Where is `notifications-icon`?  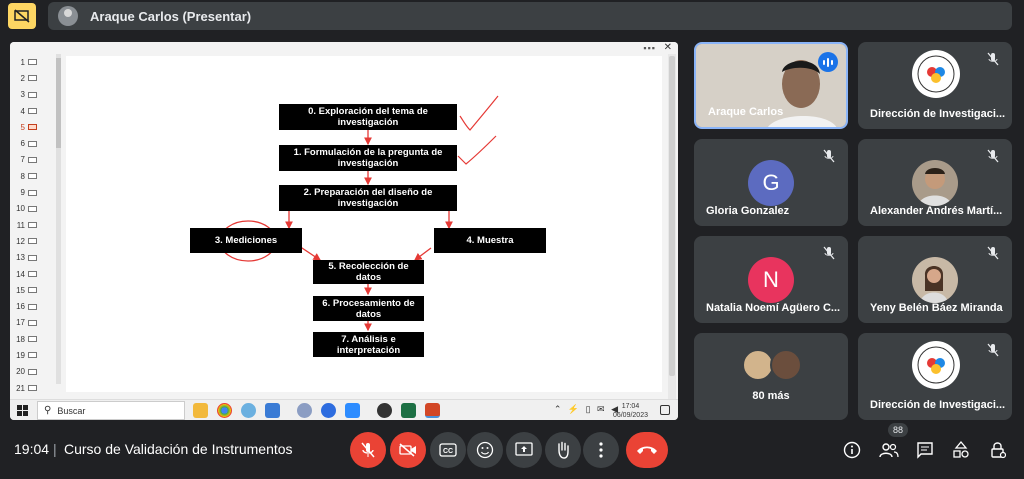 notifications-icon is located at coordinates (665, 410).